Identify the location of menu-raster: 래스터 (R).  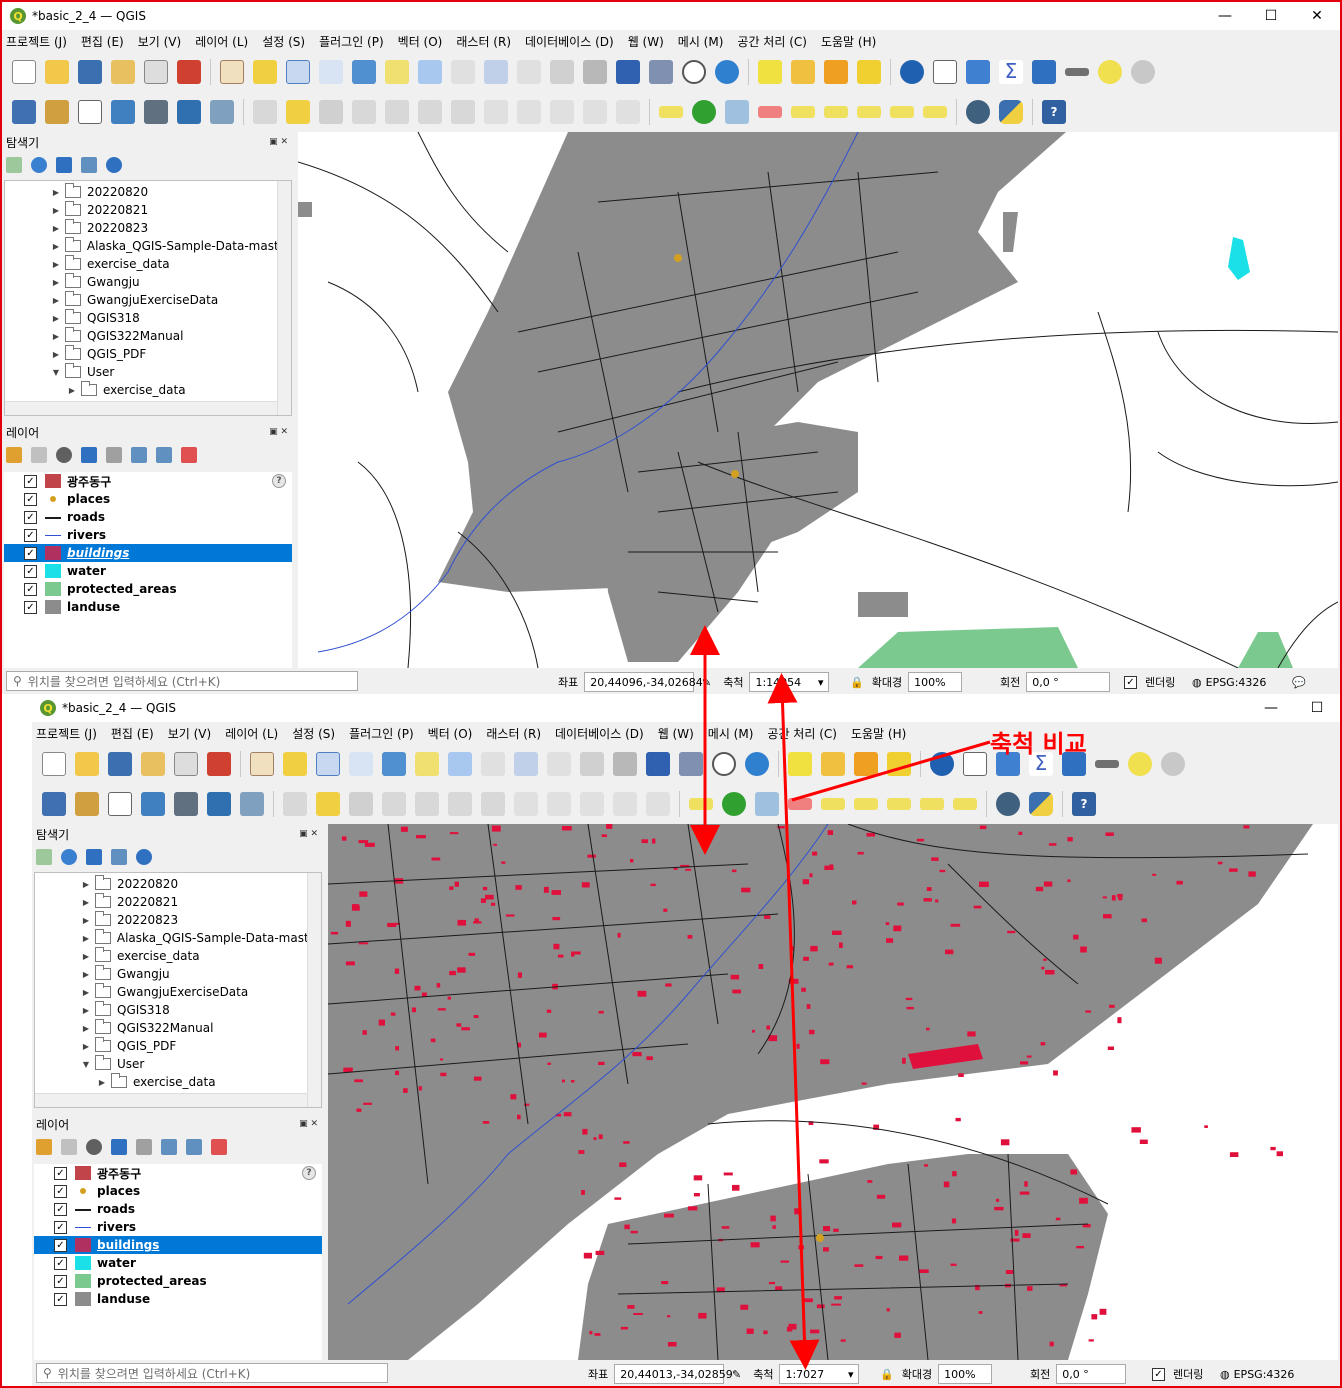
(483, 41).